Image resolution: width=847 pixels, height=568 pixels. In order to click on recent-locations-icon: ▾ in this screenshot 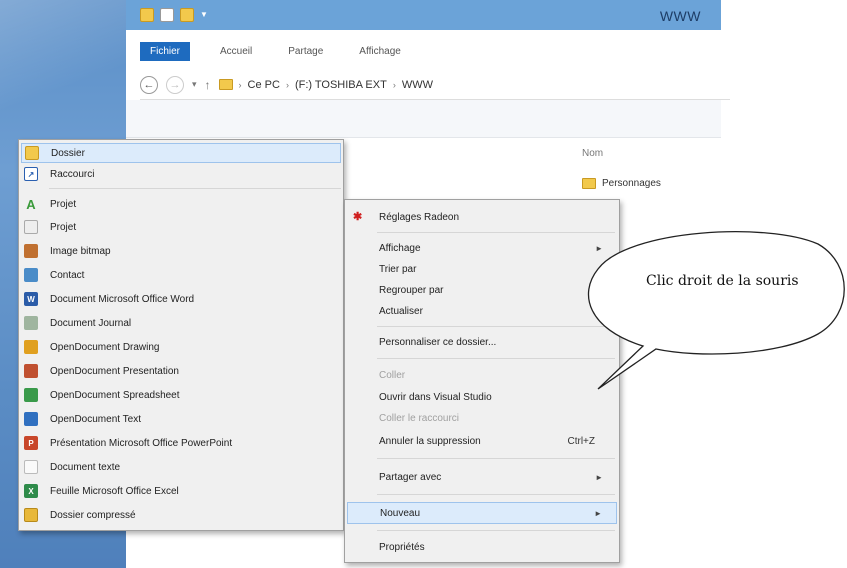, I will do `click(194, 84)`.